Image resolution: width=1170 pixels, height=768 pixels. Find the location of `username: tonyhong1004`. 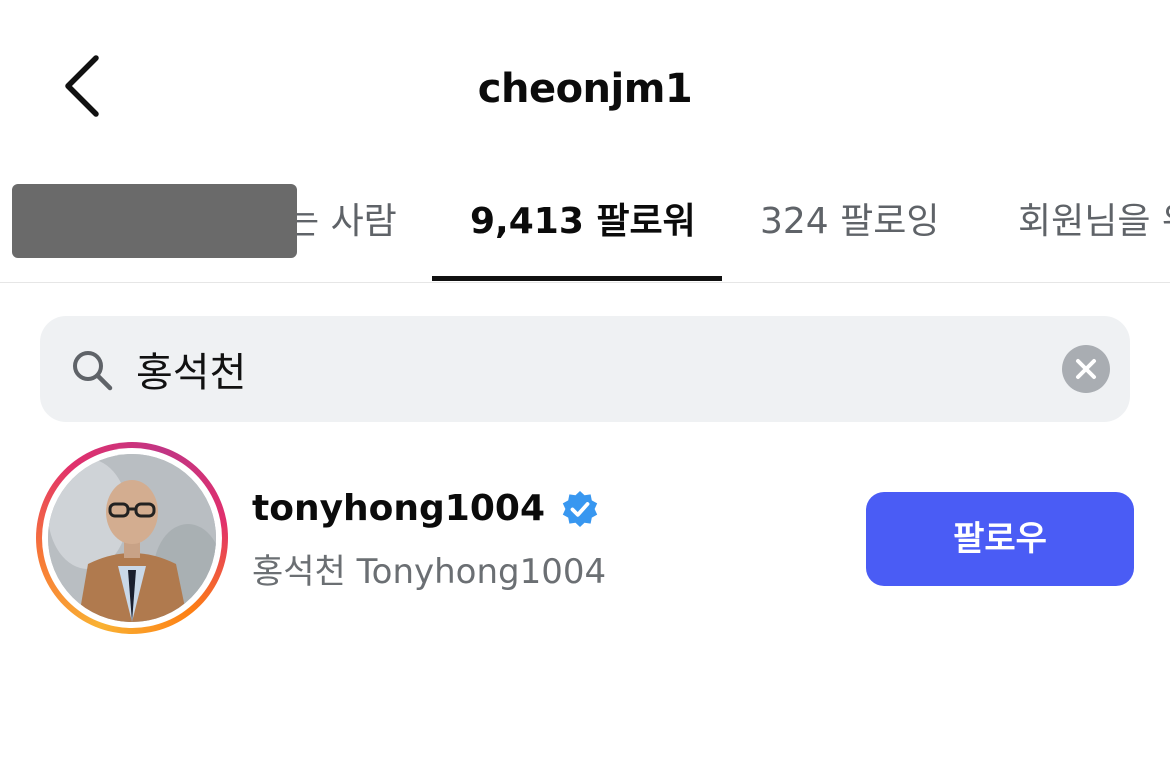

username: tonyhong1004 is located at coordinates (398, 508).